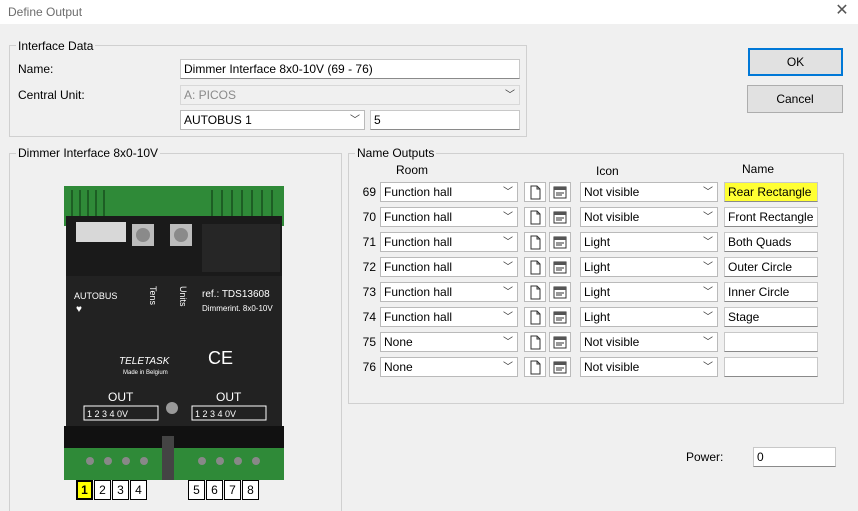 This screenshot has height=511, width=858. What do you see at coordinates (369, 267) in the screenshot?
I see `row-number: 72` at bounding box center [369, 267].